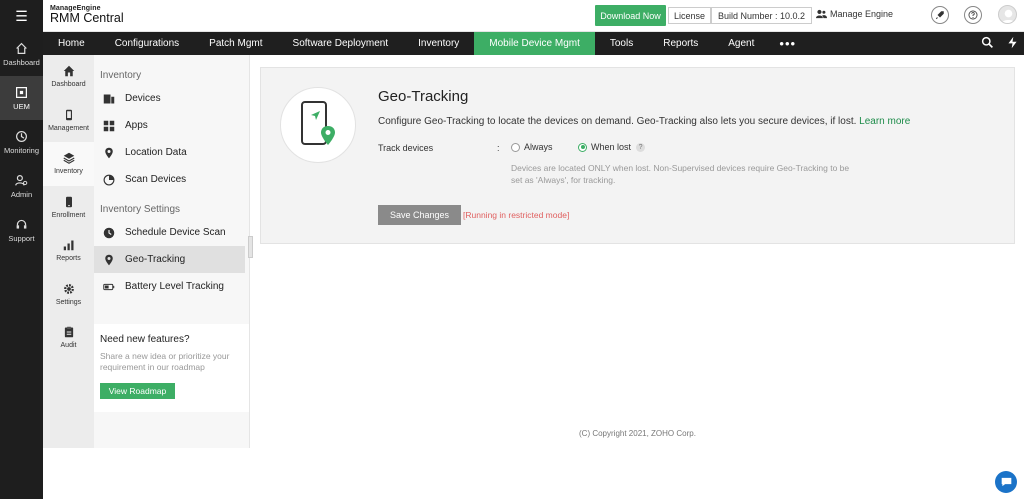  I want to click on rail-item-label: Admin, so click(21, 194).